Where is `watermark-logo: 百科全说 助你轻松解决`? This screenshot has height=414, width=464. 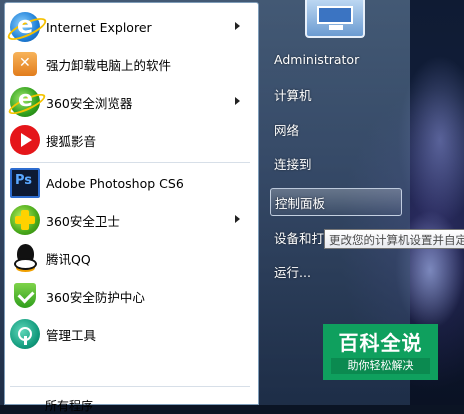
watermark-logo: 百科全说 助你轻松解决 is located at coordinates (380, 352).